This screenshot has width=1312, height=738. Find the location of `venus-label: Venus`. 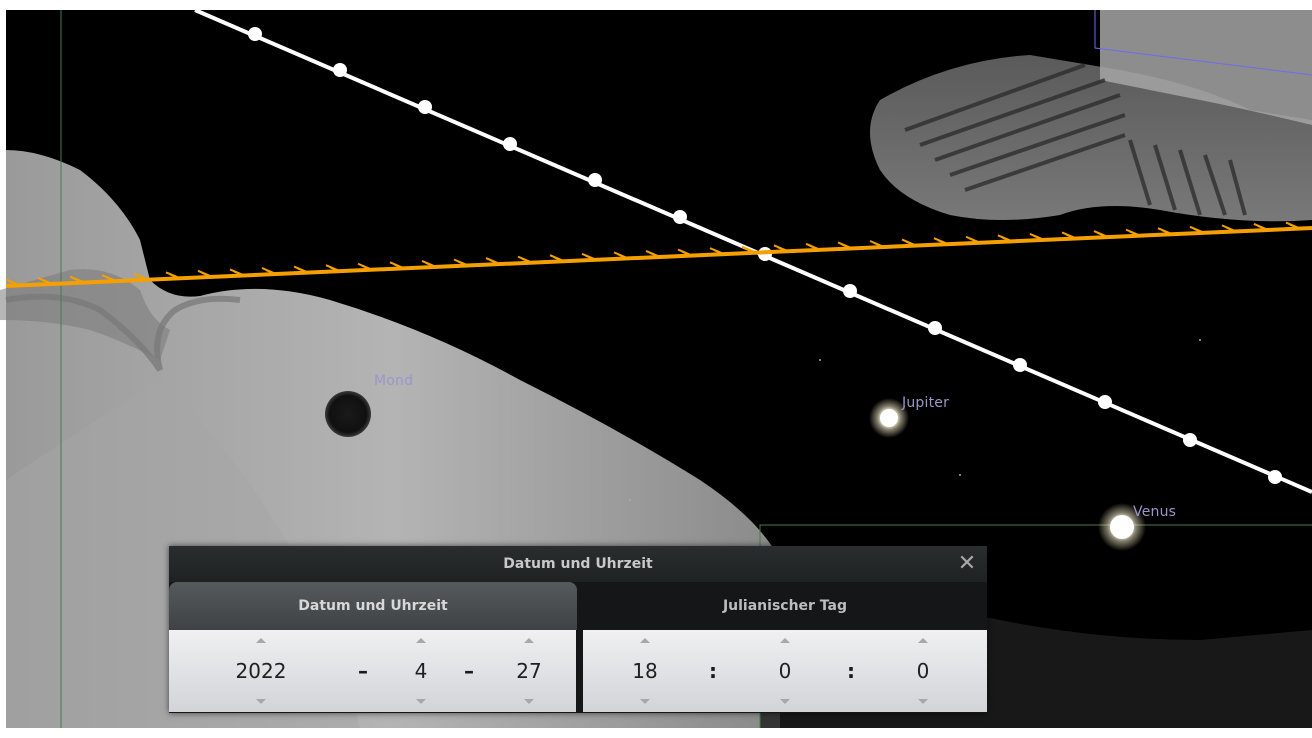

venus-label: Venus is located at coordinates (1155, 512).